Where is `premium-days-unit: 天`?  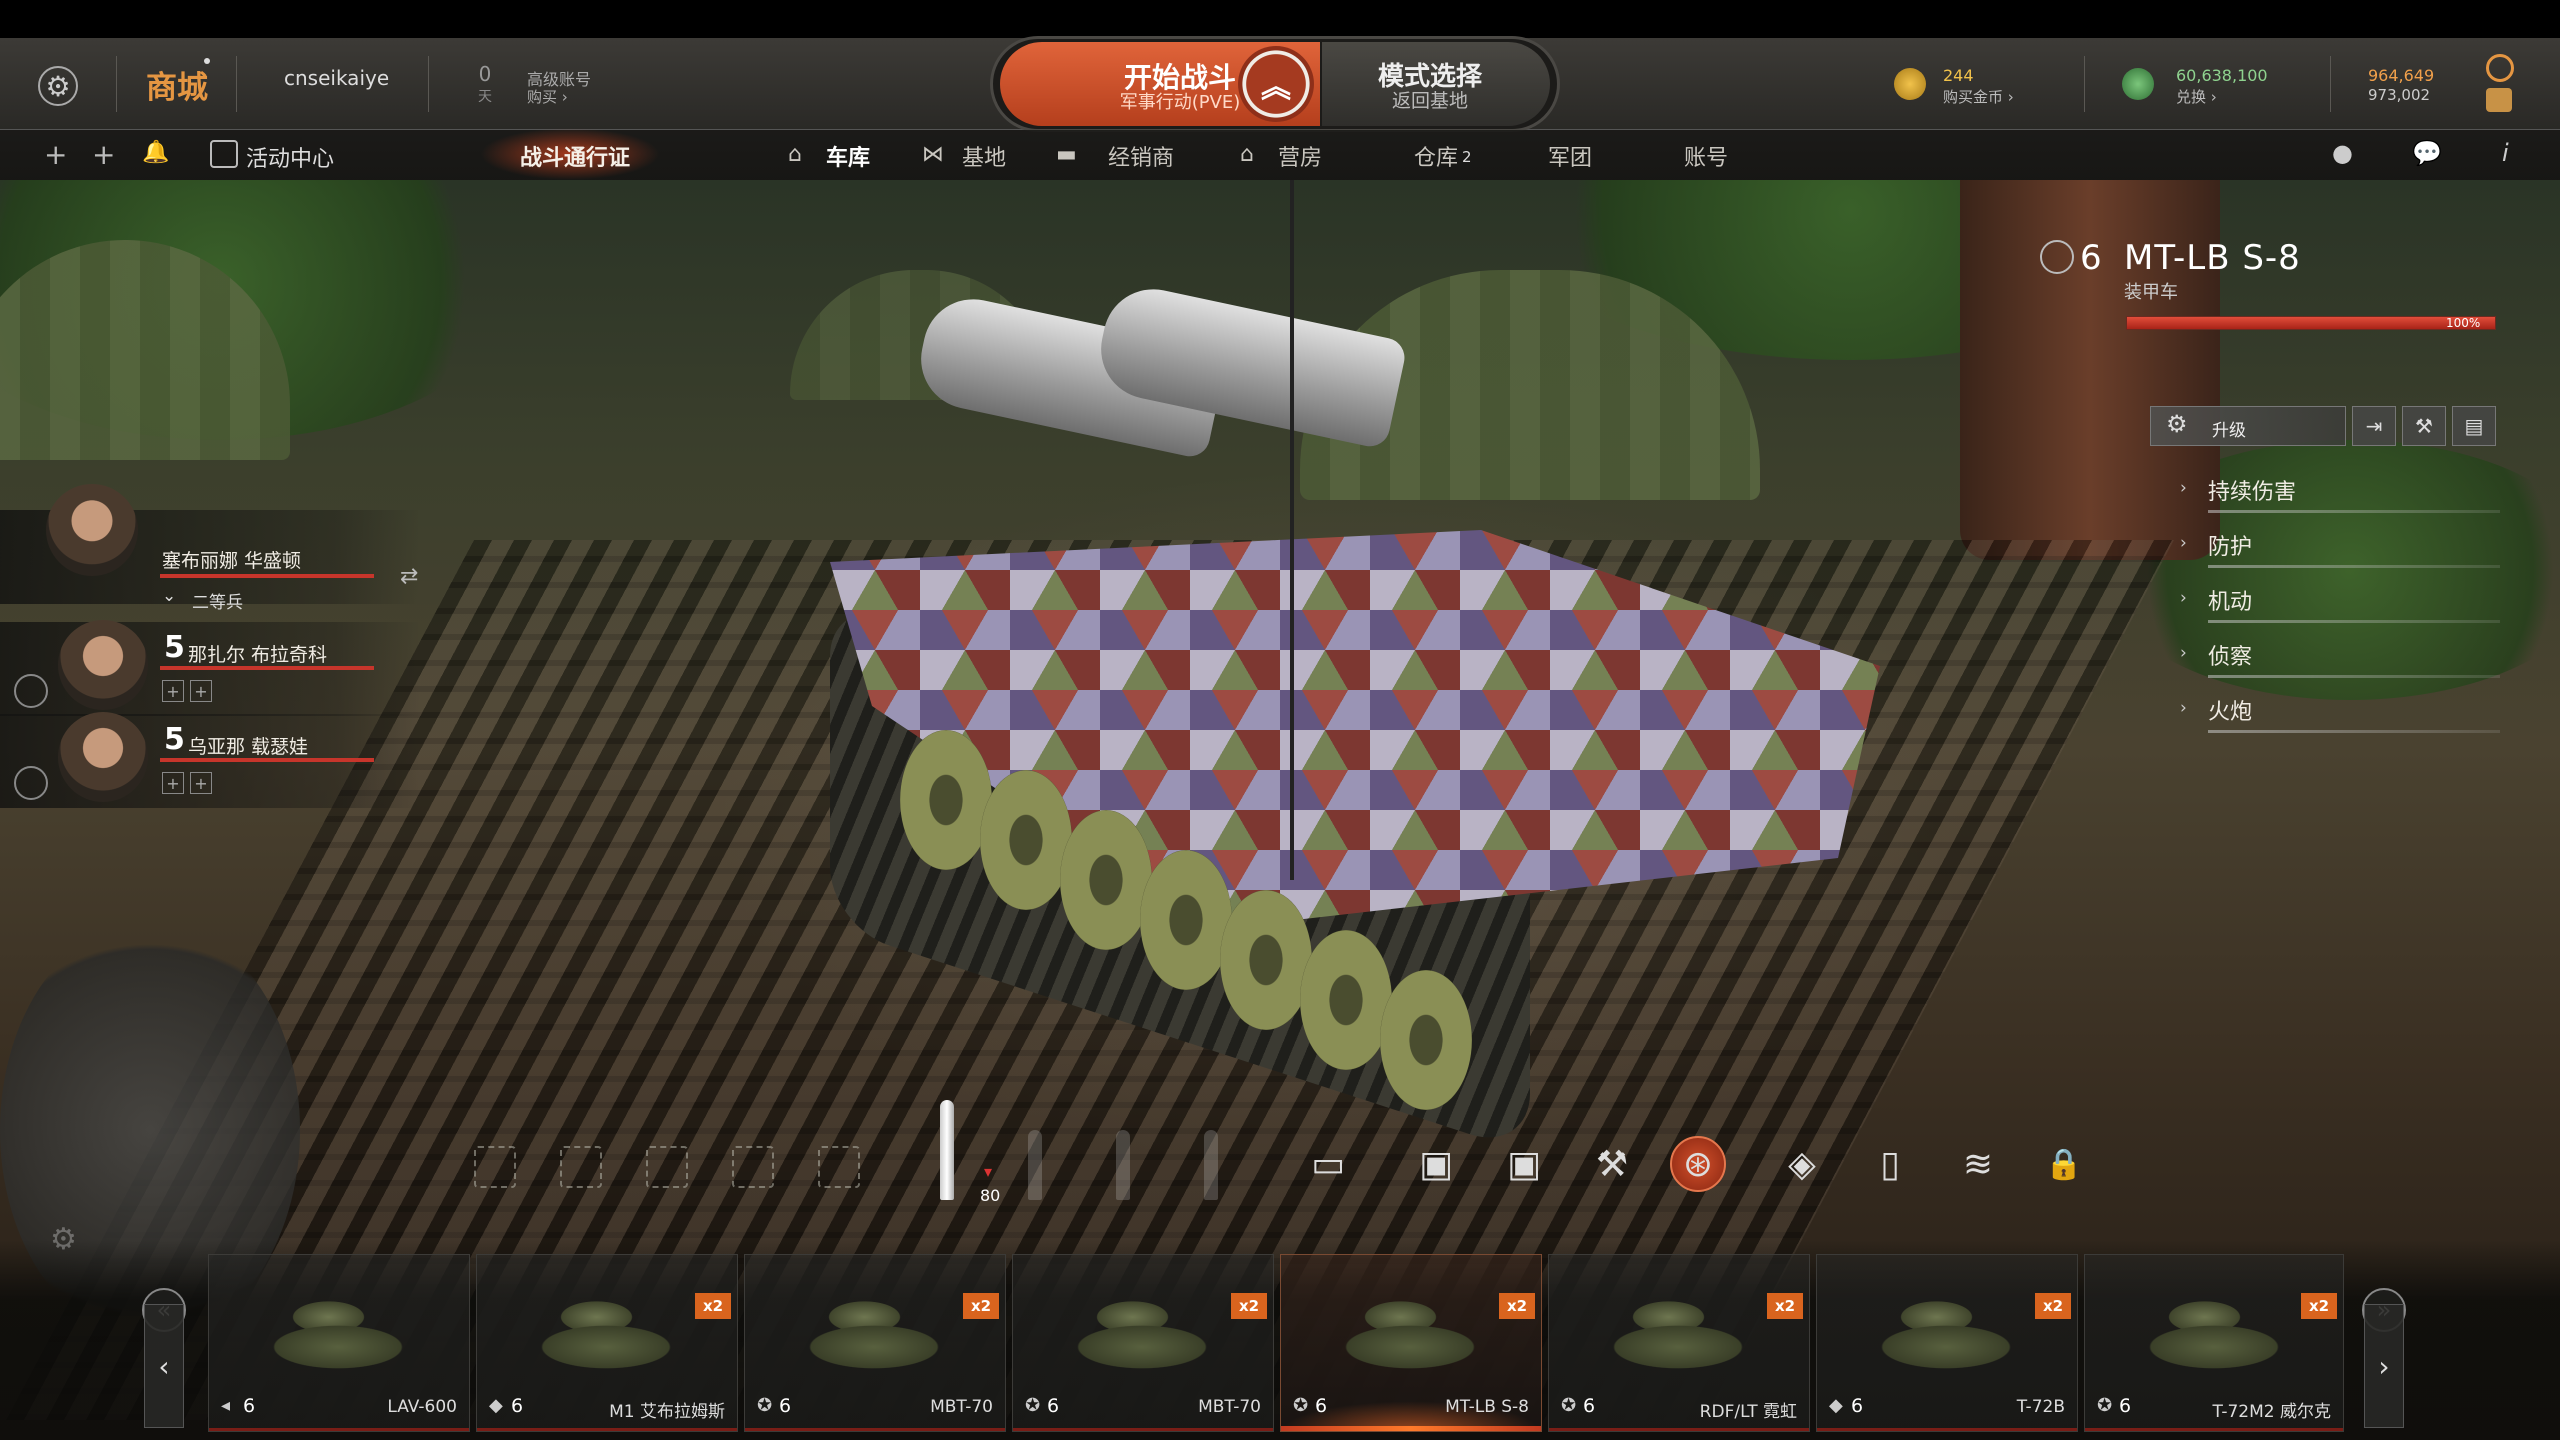
premium-days-unit: 天 is located at coordinates (485, 97).